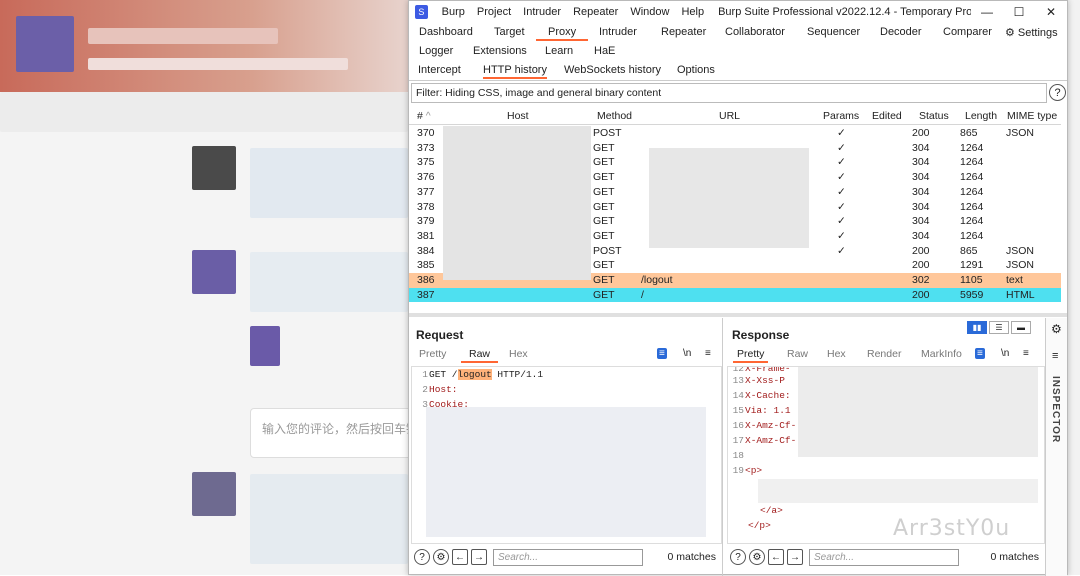 The height and width of the screenshot is (576, 1080). Describe the element at coordinates (972, 294) in the screenshot. I see `cell-length: 5959` at that location.